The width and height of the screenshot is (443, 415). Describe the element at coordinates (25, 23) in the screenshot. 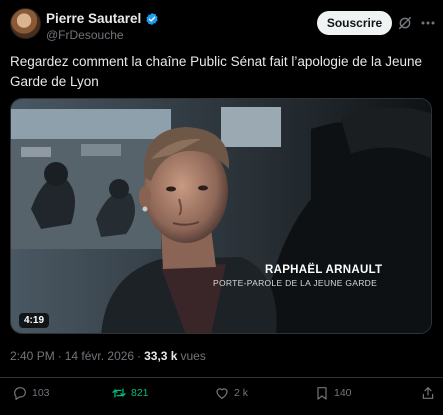

I see `avatar` at that location.